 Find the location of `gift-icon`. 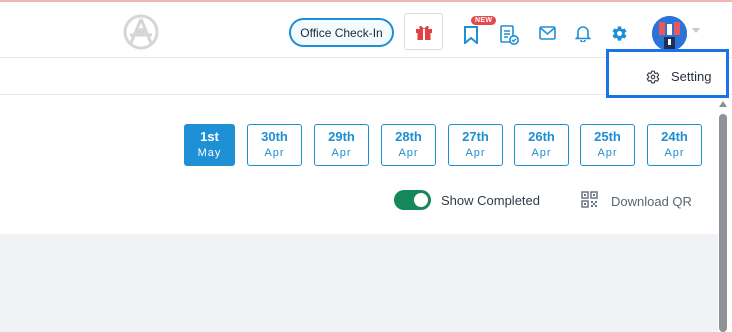

gift-icon is located at coordinates (423, 32).